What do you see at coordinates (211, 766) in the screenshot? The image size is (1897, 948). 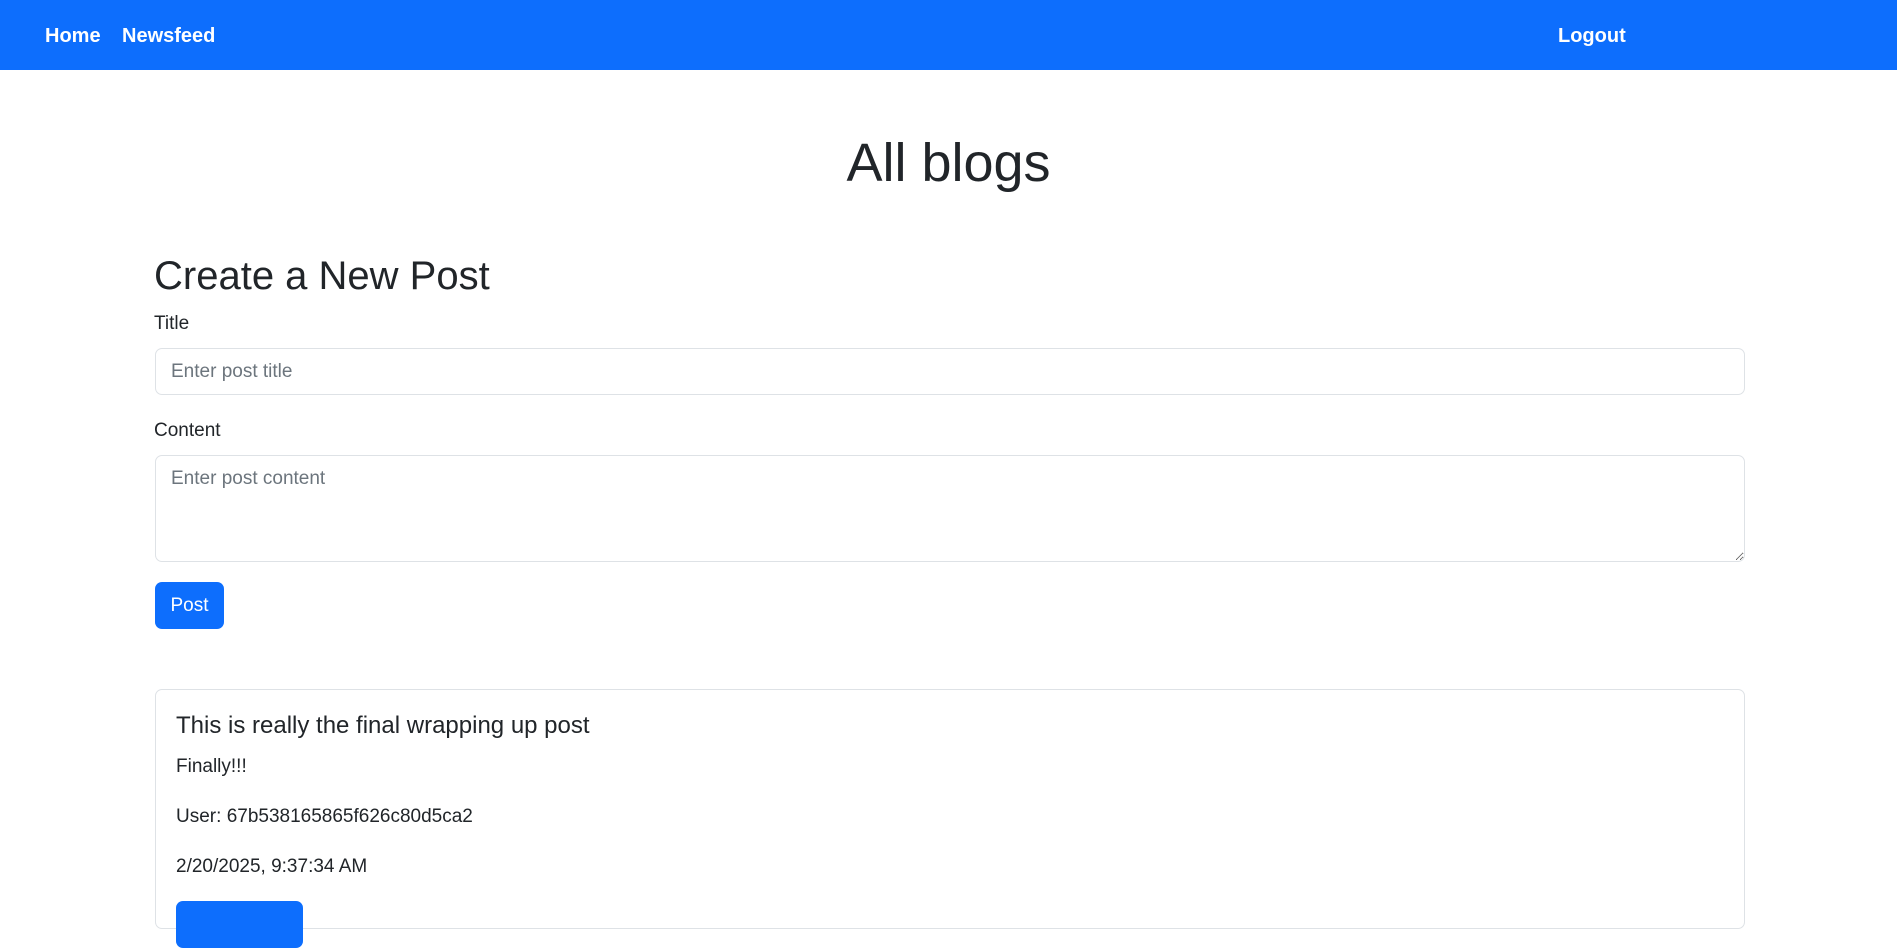 I see `post-card-content: Finally!!!` at bounding box center [211, 766].